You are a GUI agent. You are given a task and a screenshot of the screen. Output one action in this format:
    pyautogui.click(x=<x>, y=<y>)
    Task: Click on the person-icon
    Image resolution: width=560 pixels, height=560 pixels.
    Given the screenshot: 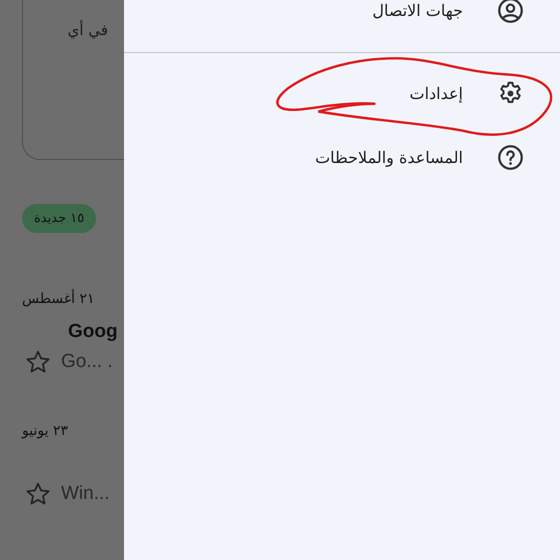 What is the action you would take?
    pyautogui.click(x=510, y=12)
    